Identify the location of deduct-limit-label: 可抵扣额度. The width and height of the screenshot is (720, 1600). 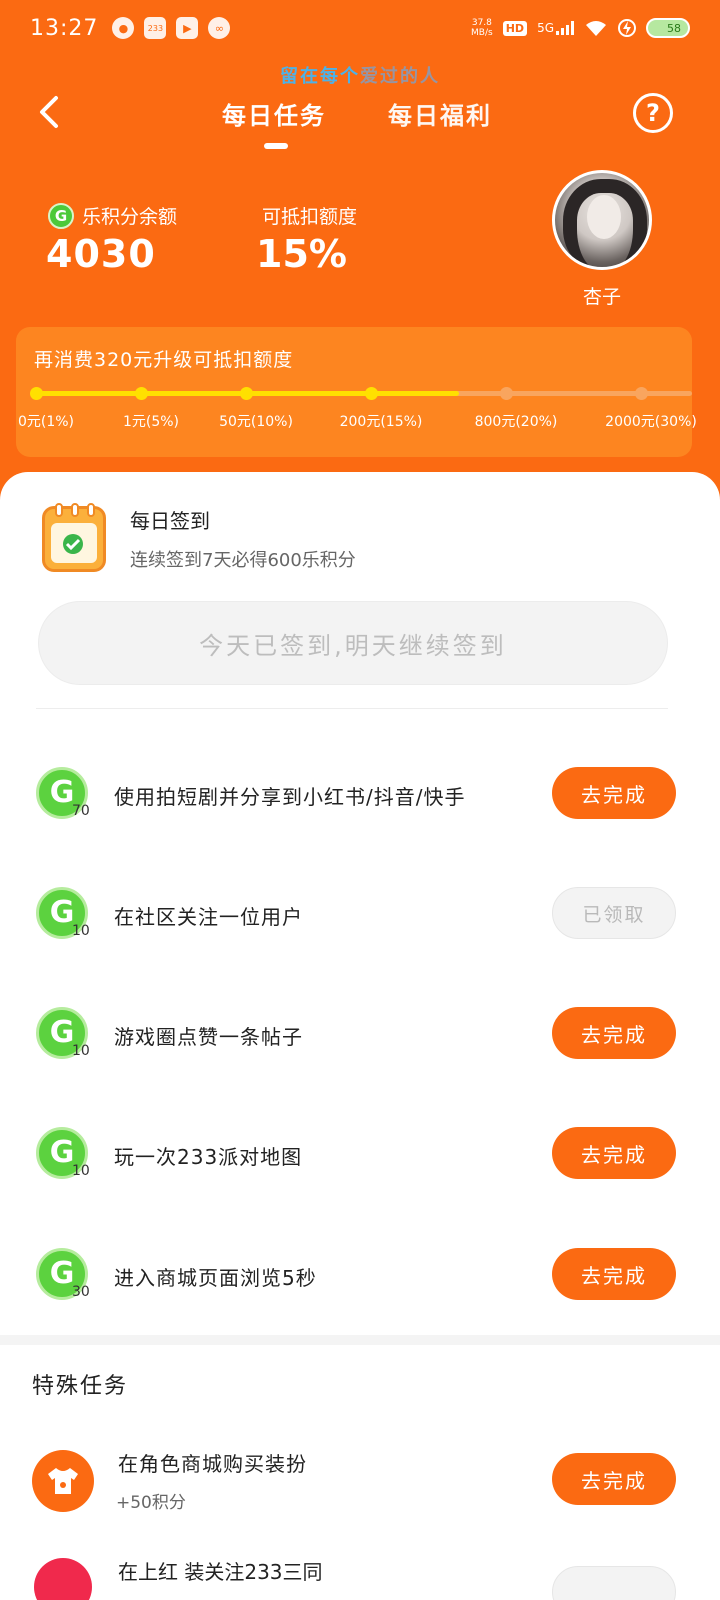
(310, 217).